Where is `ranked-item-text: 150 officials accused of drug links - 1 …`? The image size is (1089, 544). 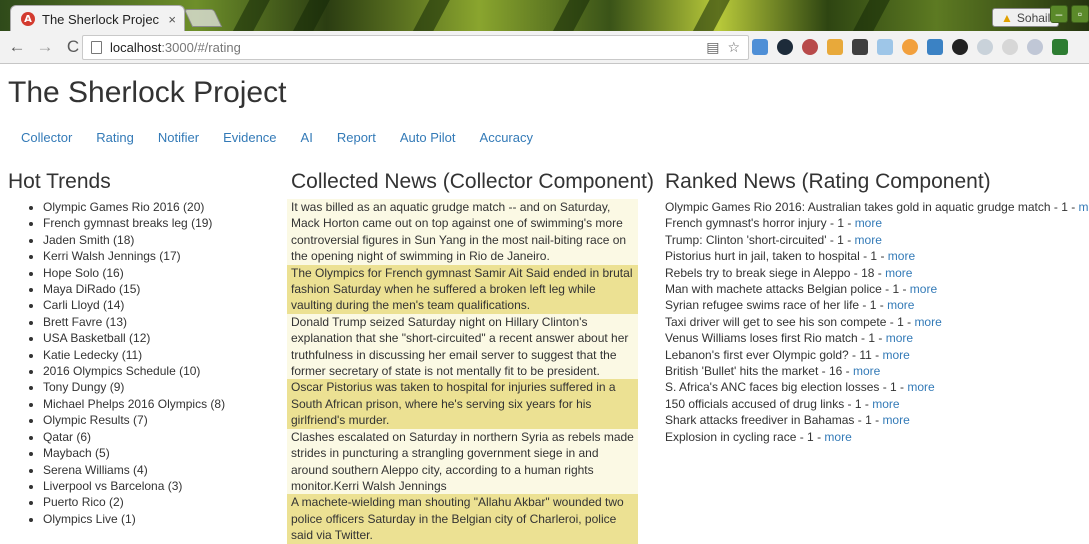 ranked-item-text: 150 officials accused of drug links - 1 … is located at coordinates (769, 403).